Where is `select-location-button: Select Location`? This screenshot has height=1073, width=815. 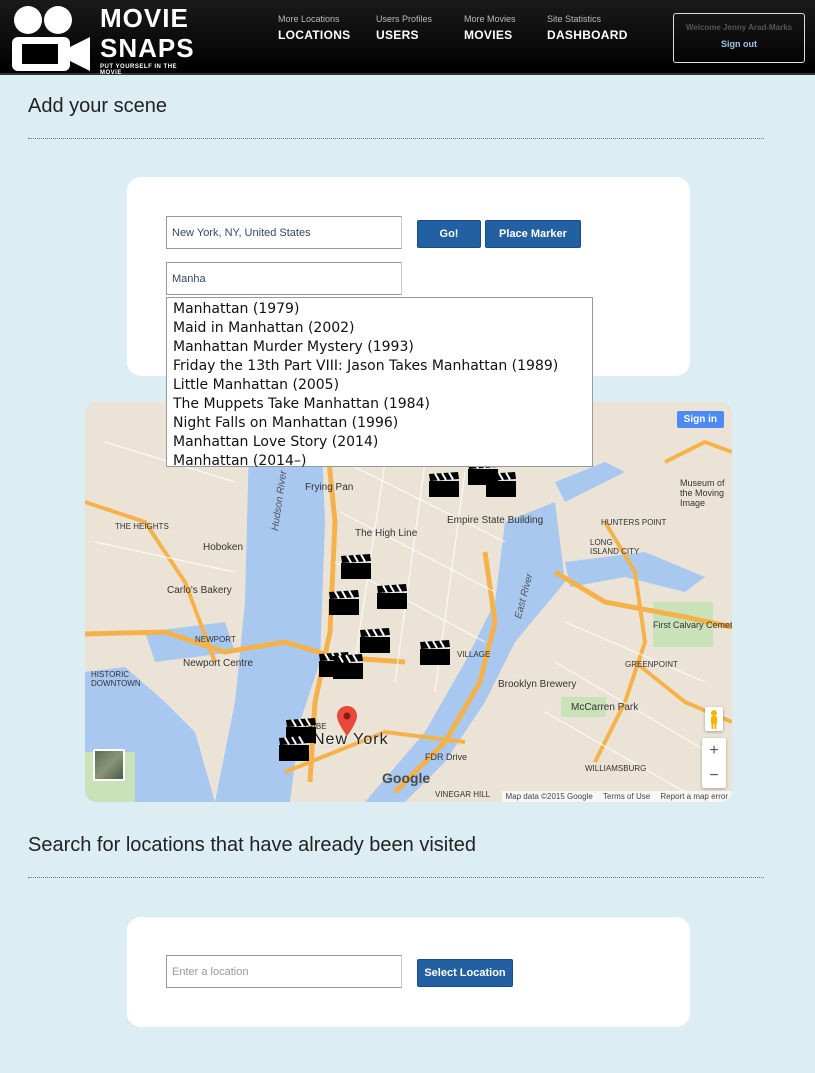 select-location-button: Select Location is located at coordinates (465, 973).